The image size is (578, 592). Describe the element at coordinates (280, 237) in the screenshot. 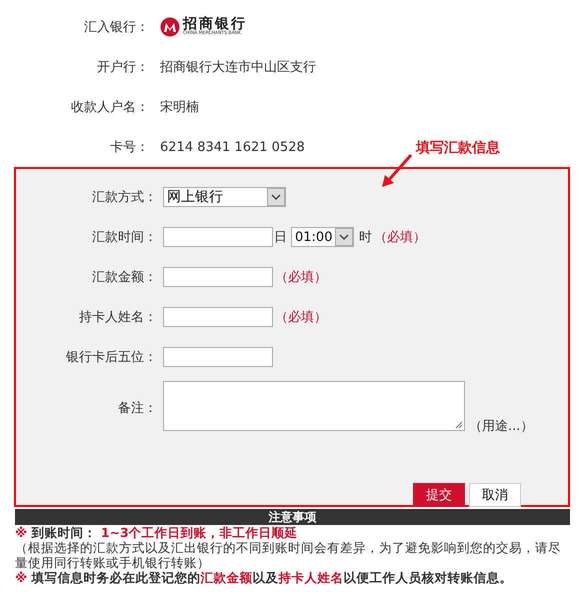

I see `unit-label: 日` at that location.